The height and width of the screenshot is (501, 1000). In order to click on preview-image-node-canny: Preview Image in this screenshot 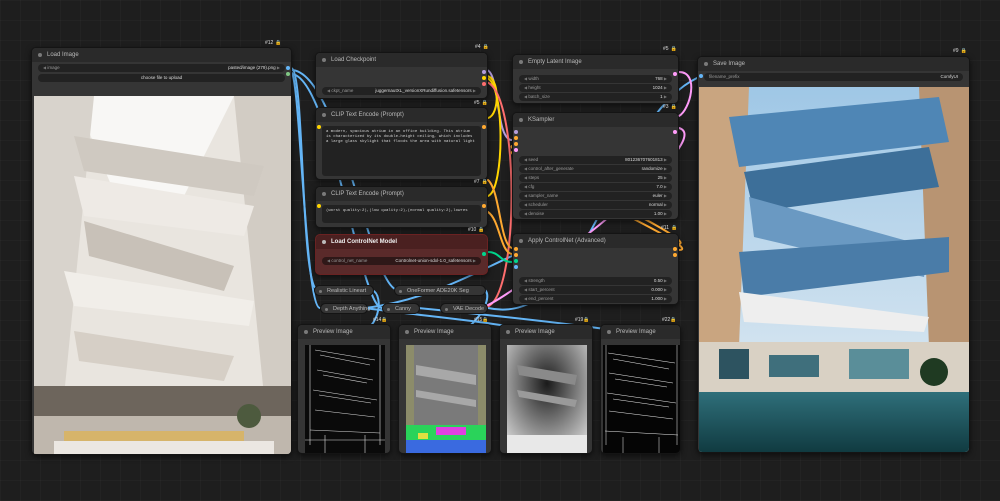, I will do `click(640, 389)`.